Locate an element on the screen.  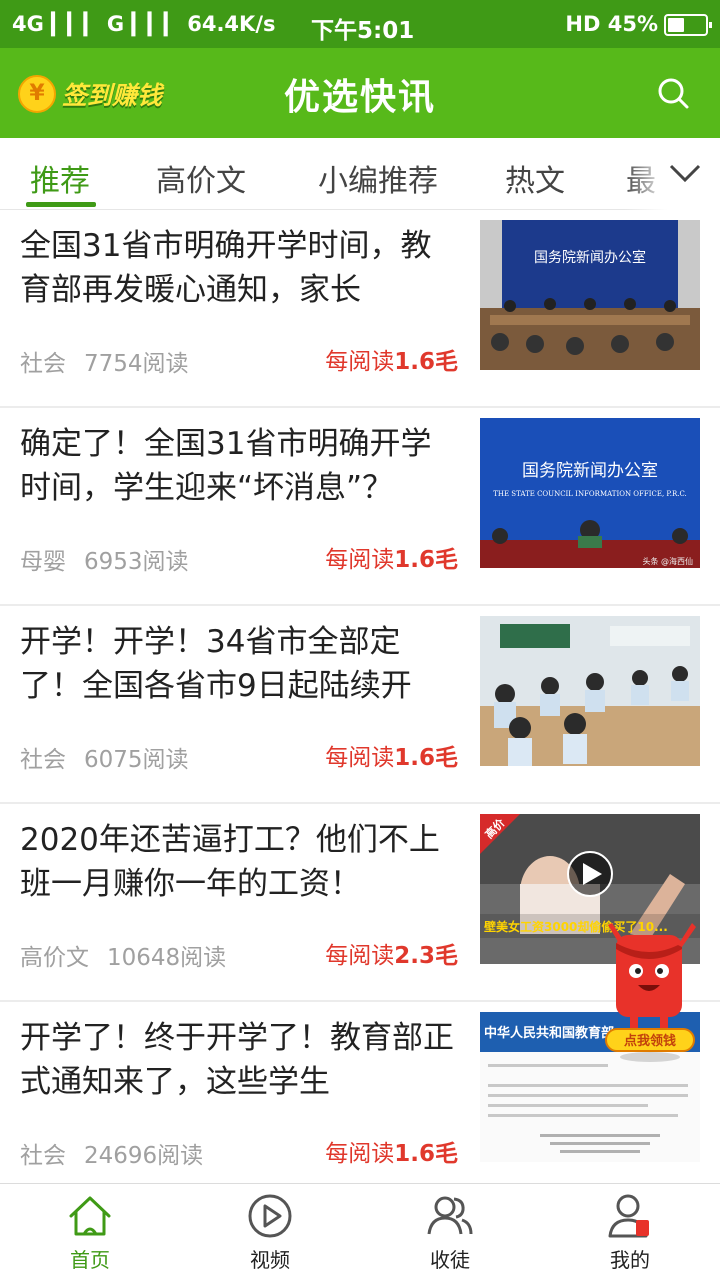
article-title: 全国31省市明确开学时间，教育部再发暖心通知，家长 is located at coordinates (226, 268).